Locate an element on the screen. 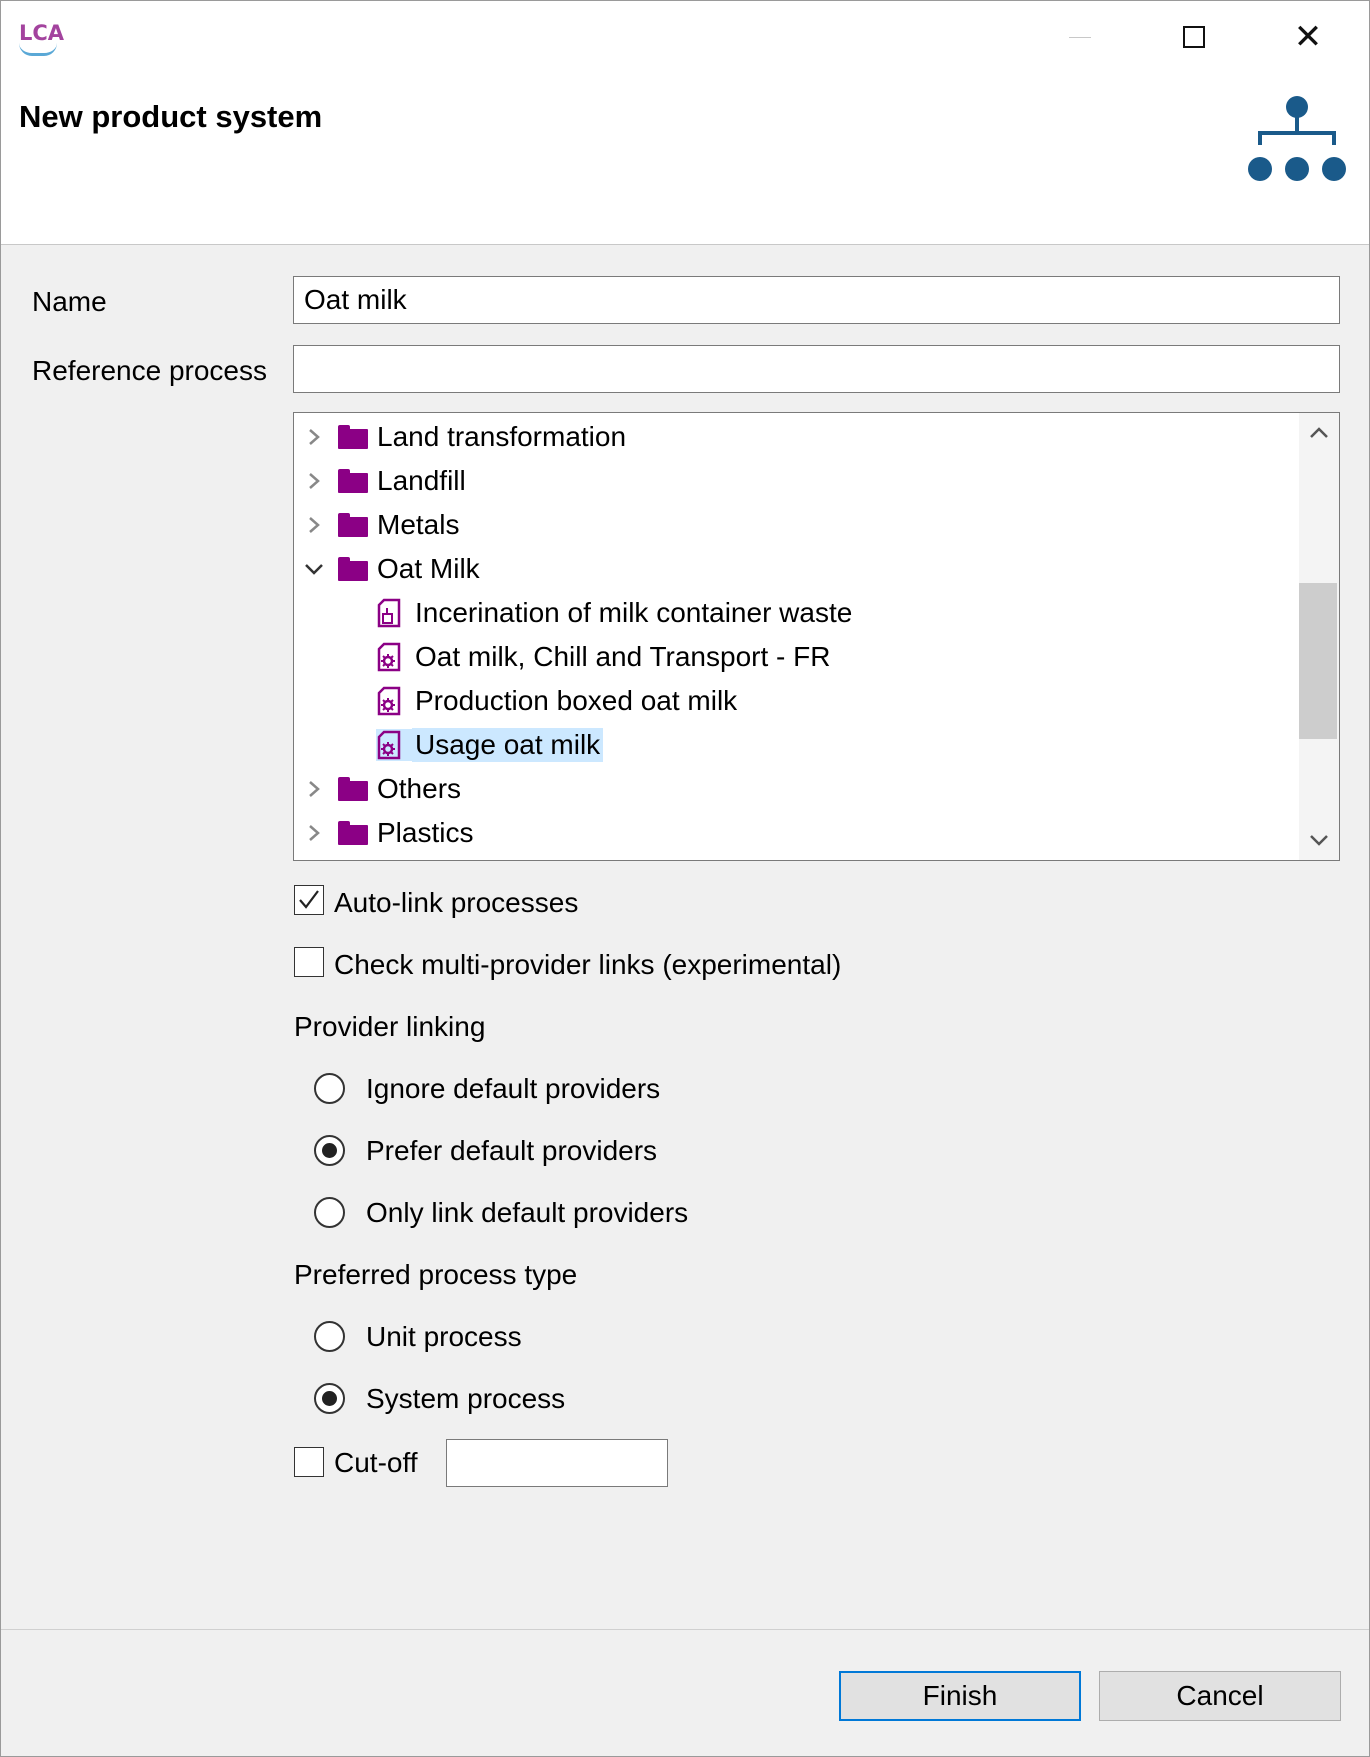 Image resolution: width=1370 pixels, height=1757 pixels. name-label: Name is located at coordinates (69, 301).